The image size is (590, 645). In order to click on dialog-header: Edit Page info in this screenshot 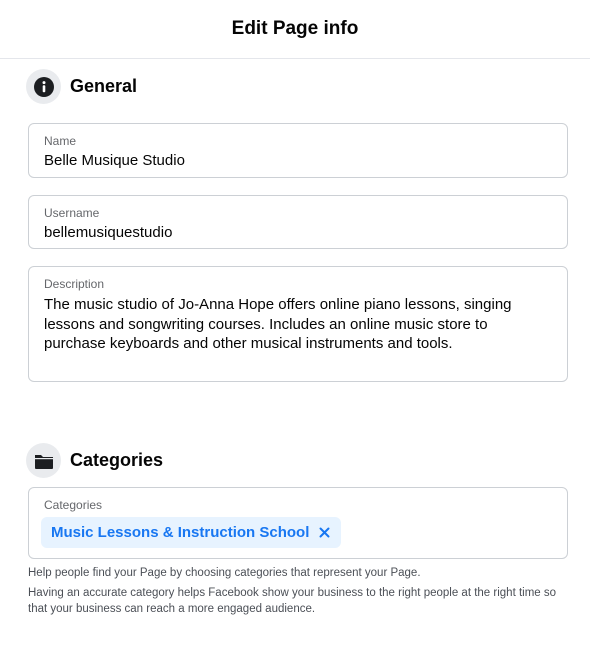, I will do `click(295, 29)`.